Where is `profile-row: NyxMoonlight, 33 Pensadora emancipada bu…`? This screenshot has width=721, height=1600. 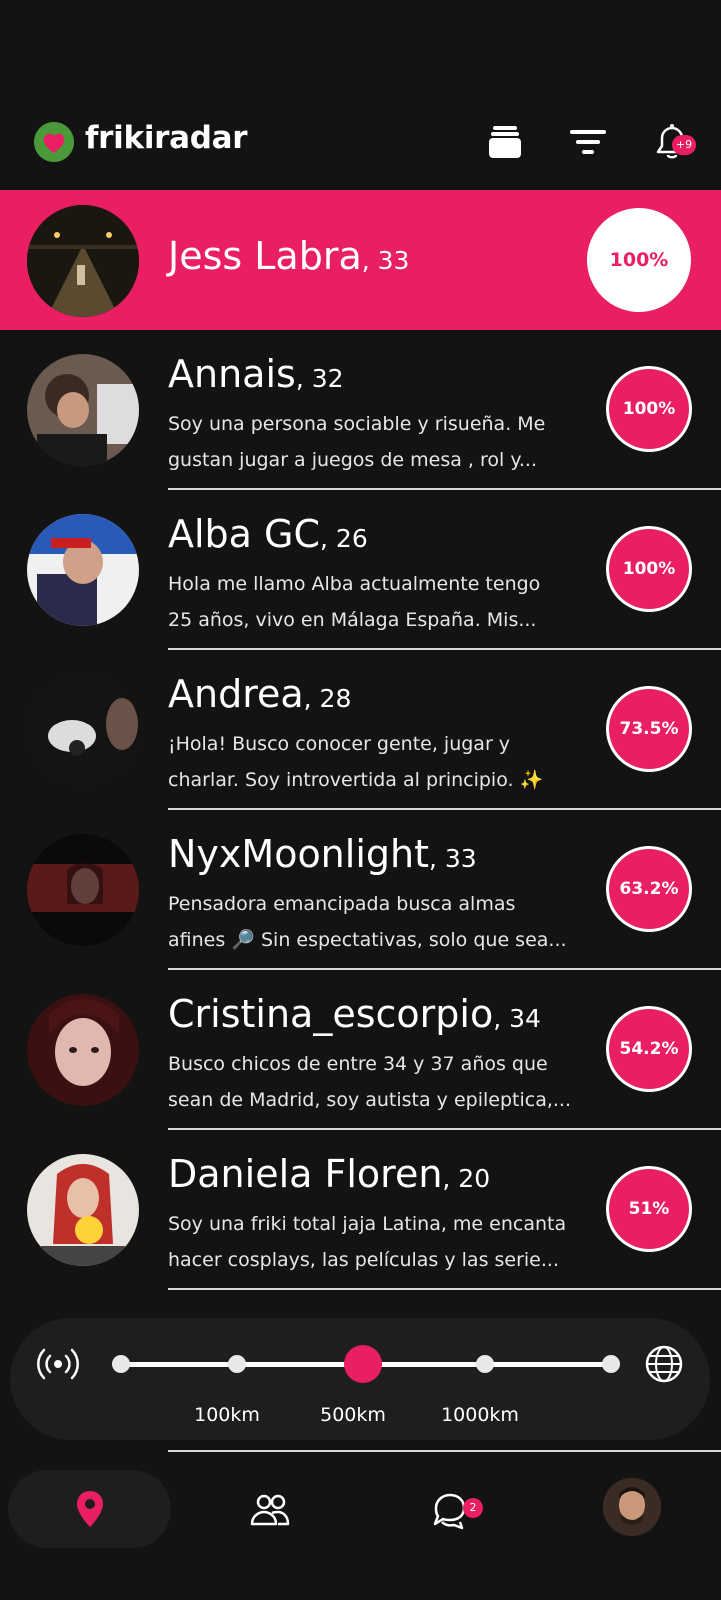
profile-row: NyxMoonlight, 33 Pensadora emancipada bu… is located at coordinates (360, 890).